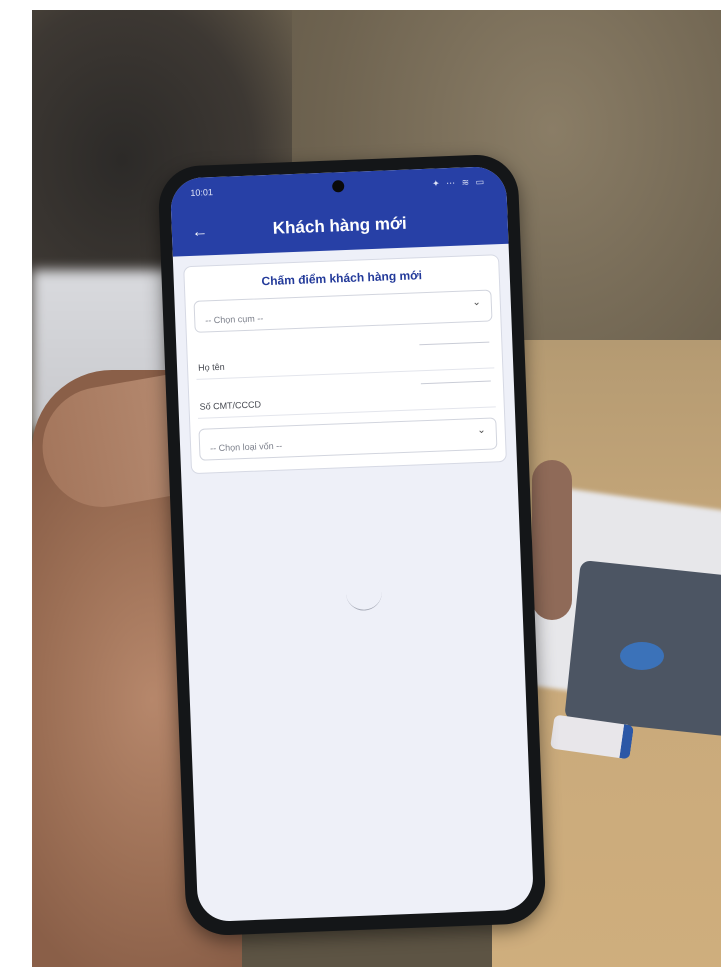 Image resolution: width=721 pixels, height=967 pixels. Describe the element at coordinates (202, 192) in the screenshot. I see `status-time: 10:01` at that location.